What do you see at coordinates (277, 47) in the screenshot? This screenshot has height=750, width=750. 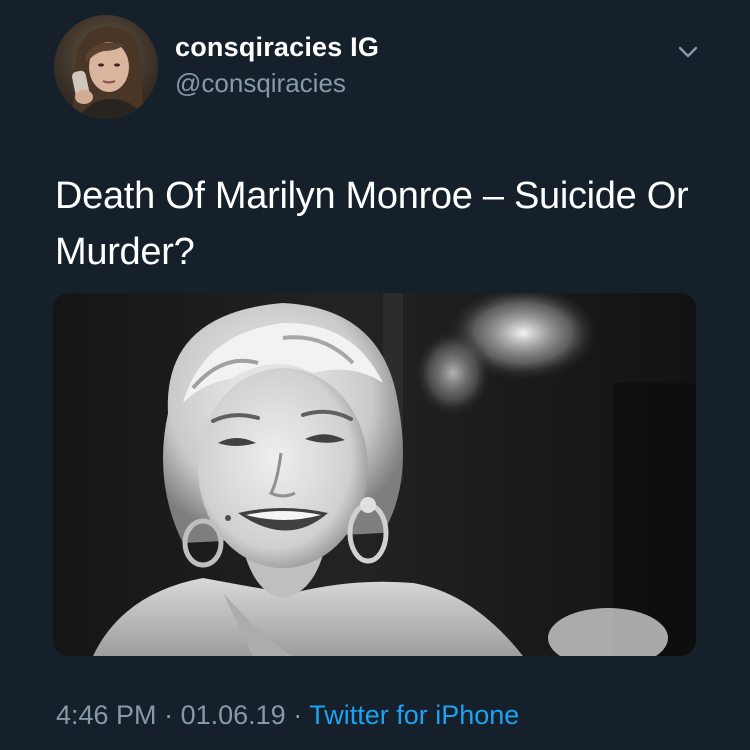 I see `display-name: consqiracies IG` at bounding box center [277, 47].